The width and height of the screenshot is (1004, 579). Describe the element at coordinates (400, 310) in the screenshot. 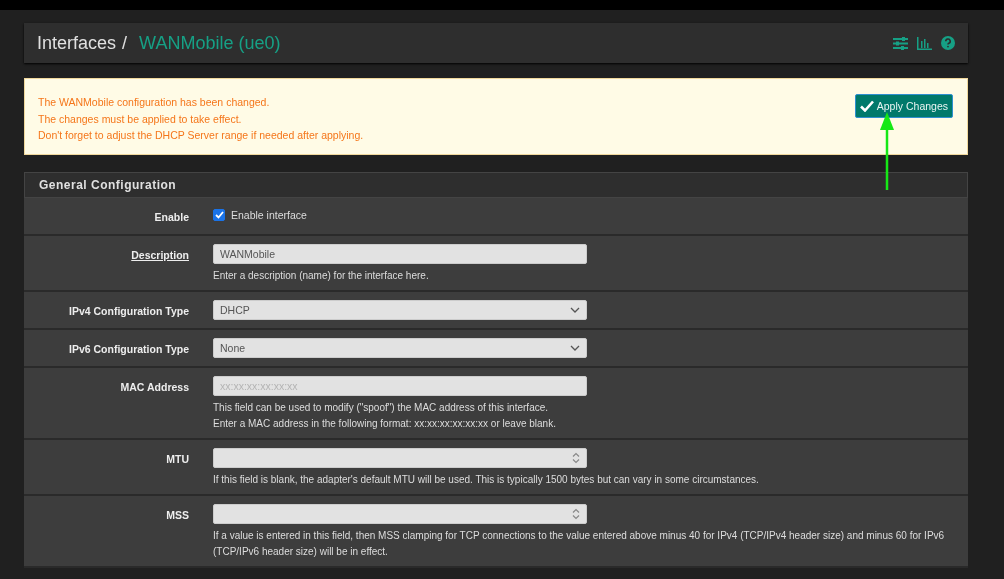

I see `dropdown-field: DHCP` at that location.